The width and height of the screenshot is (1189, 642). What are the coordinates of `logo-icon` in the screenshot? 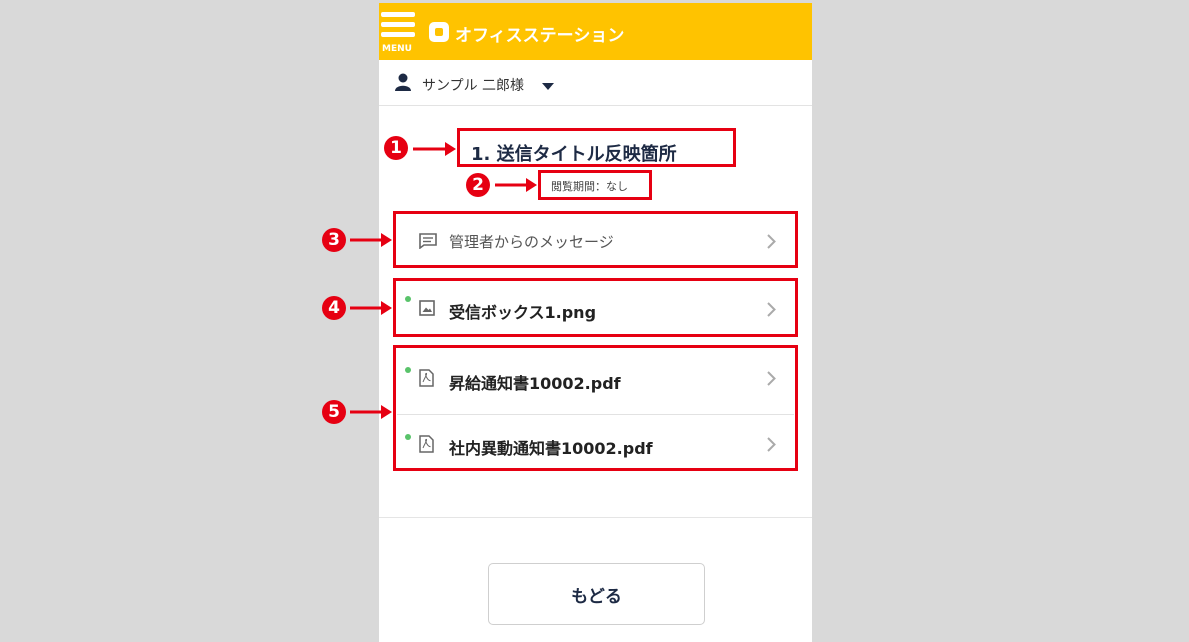 It's located at (439, 32).